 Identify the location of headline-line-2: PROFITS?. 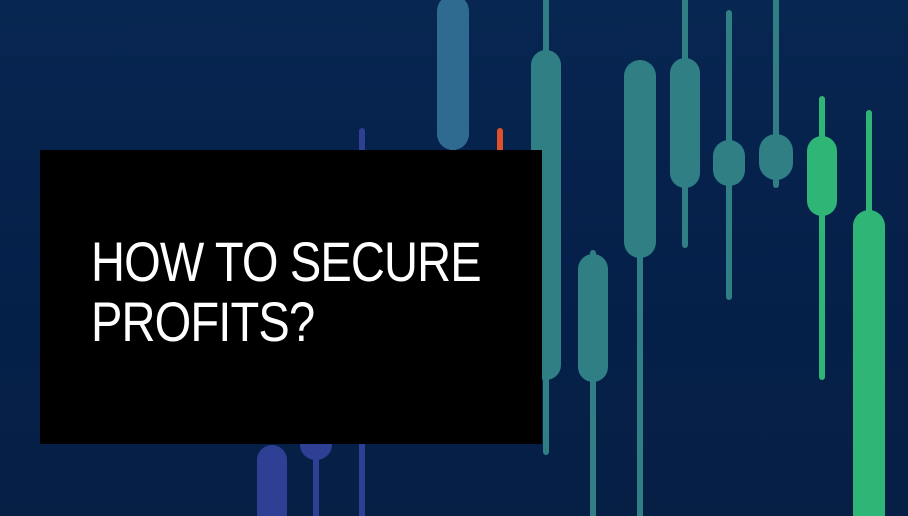
(203, 321).